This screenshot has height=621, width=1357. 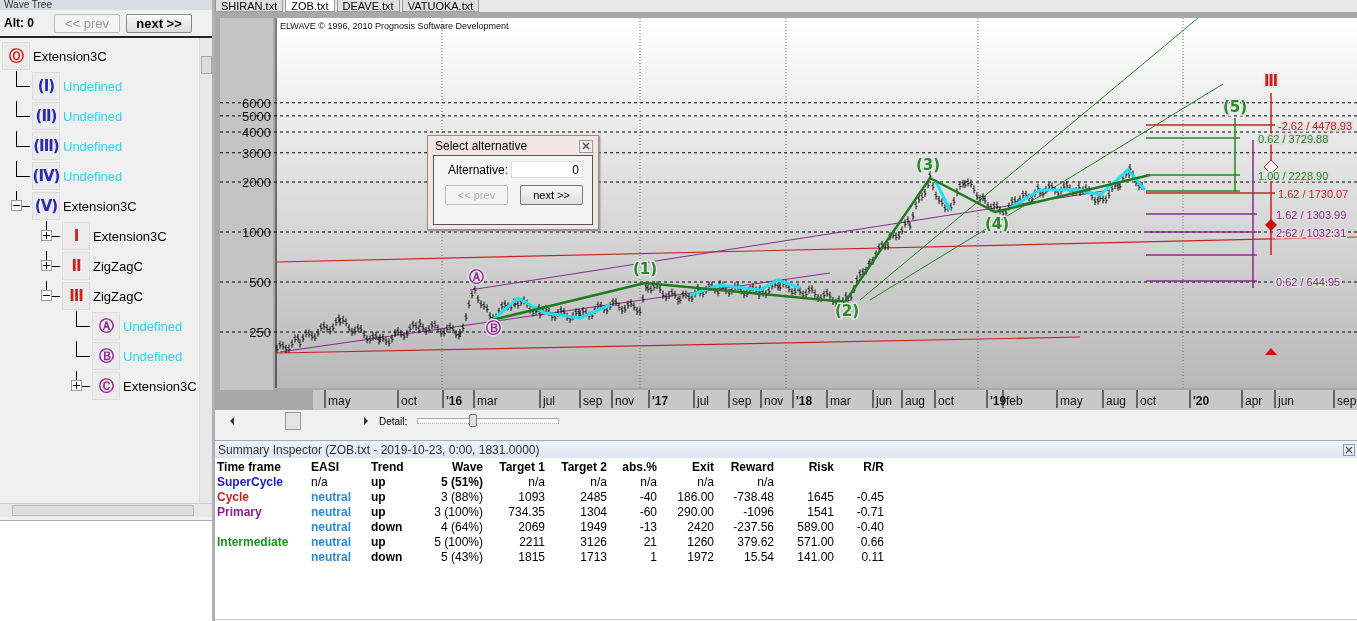 What do you see at coordinates (547, 169) in the screenshot?
I see `input-field: 0` at bounding box center [547, 169].